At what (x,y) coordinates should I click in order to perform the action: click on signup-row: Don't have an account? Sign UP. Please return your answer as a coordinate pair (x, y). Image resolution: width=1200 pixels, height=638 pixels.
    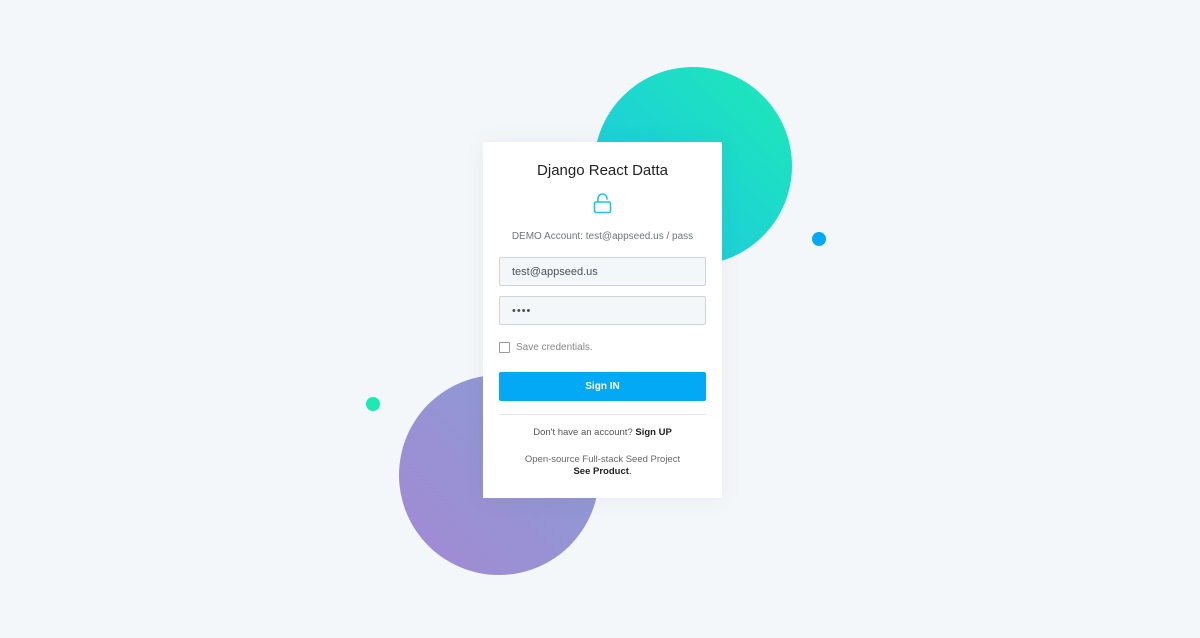
    Looking at the image, I should click on (602, 432).